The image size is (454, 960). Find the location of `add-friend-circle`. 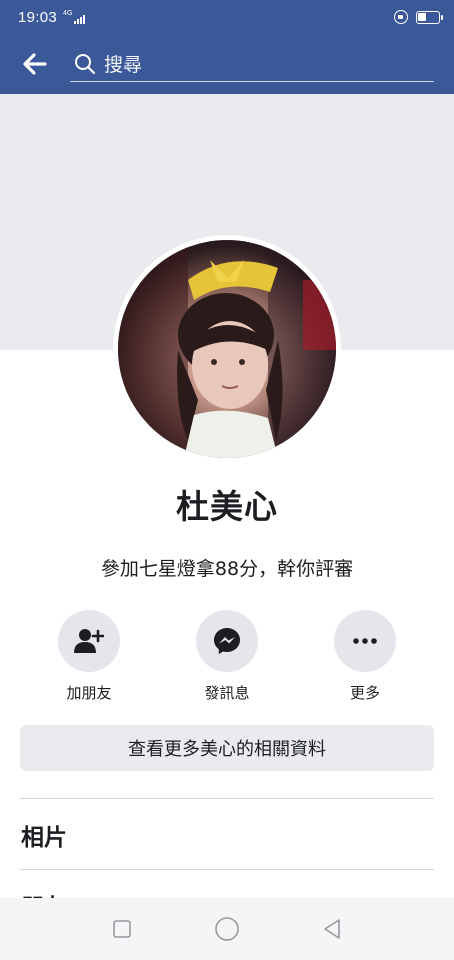

add-friend-circle is located at coordinates (89, 641).